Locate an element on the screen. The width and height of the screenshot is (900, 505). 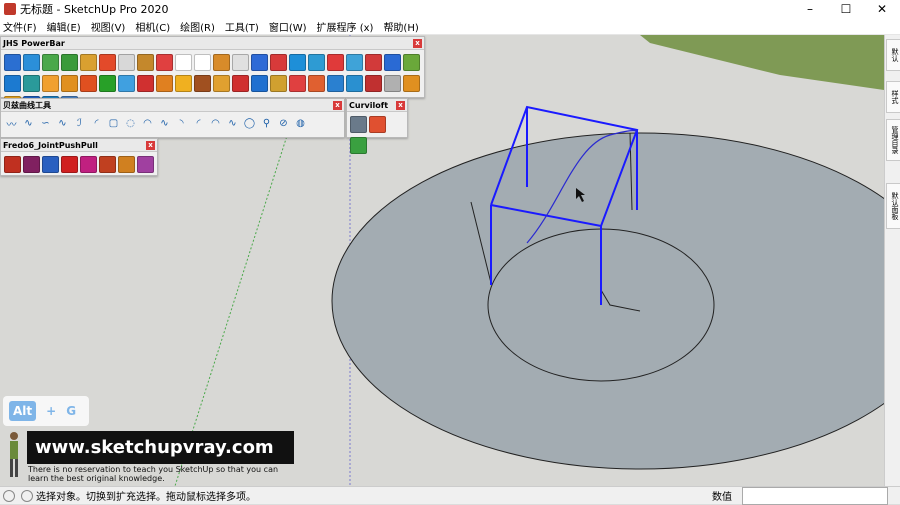
menu-draw: 绘图(R) is located at coordinates (199, 26).